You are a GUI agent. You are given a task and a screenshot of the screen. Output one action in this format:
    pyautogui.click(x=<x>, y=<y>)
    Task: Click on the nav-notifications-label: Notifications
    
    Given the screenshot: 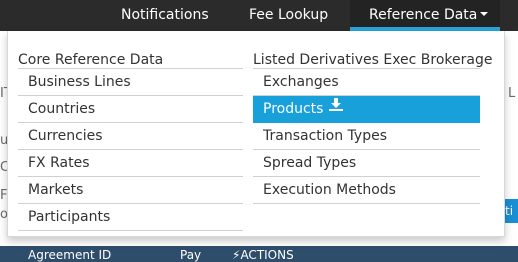 What is the action you would take?
    pyautogui.click(x=165, y=15)
    